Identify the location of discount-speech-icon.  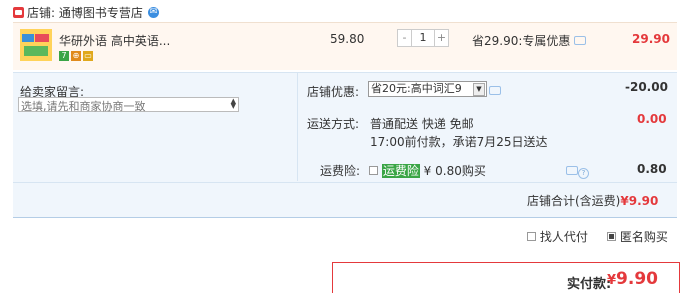
(495, 91).